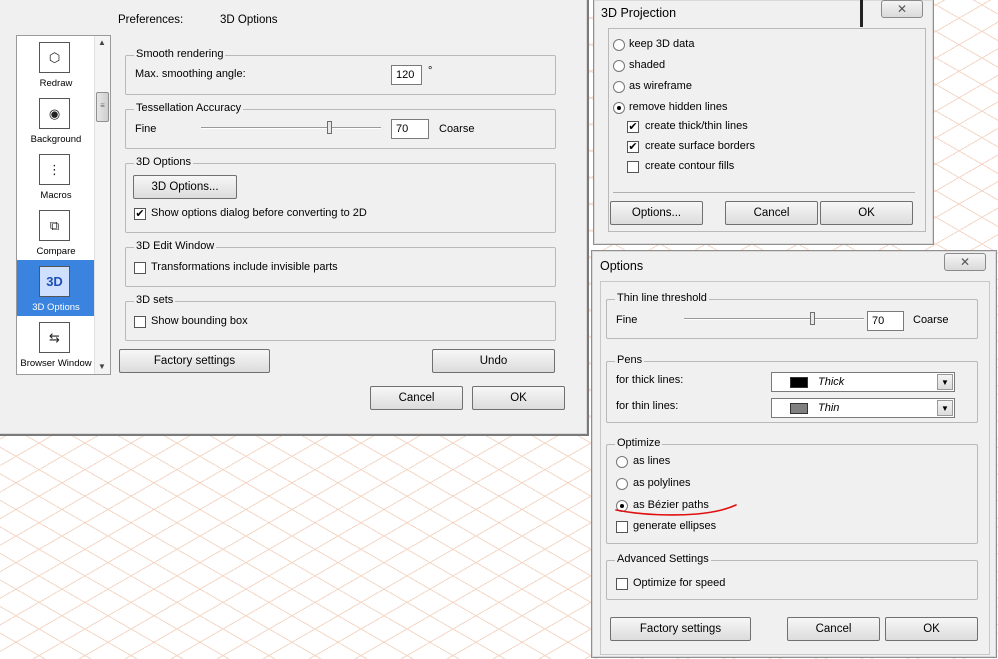 The height and width of the screenshot is (659, 998). What do you see at coordinates (102, 366) in the screenshot?
I see `scroll-down-icon: ▼` at bounding box center [102, 366].